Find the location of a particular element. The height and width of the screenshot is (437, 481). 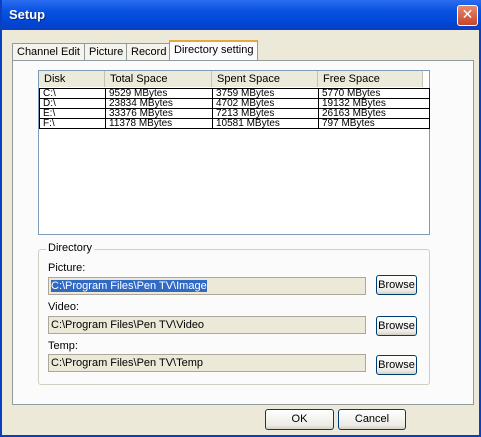

video-path-field: C:\Program Files\Pen TV\Video is located at coordinates (207, 325).